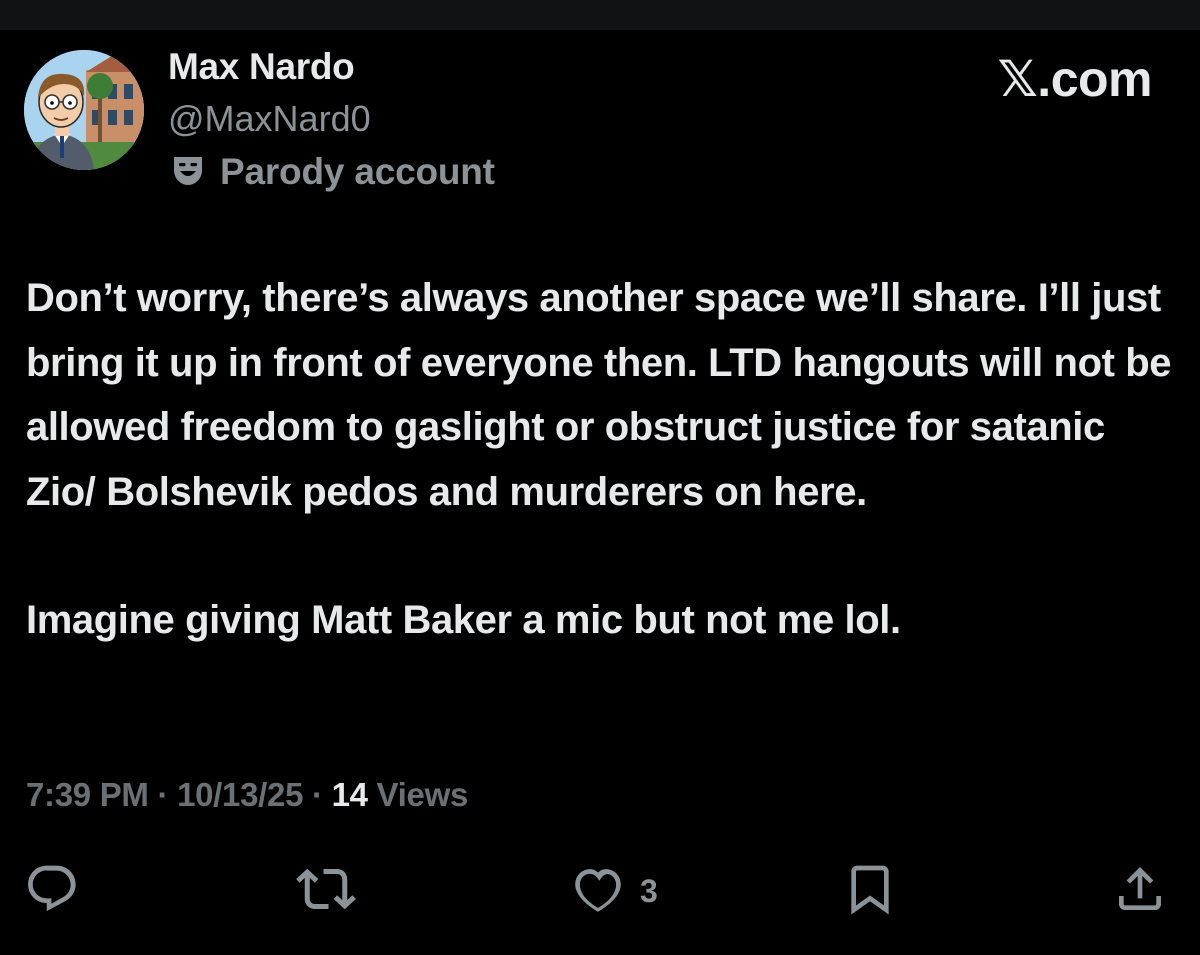 Image resolution: width=1200 pixels, height=955 pixels. I want to click on views-count: 14, so click(349, 794).